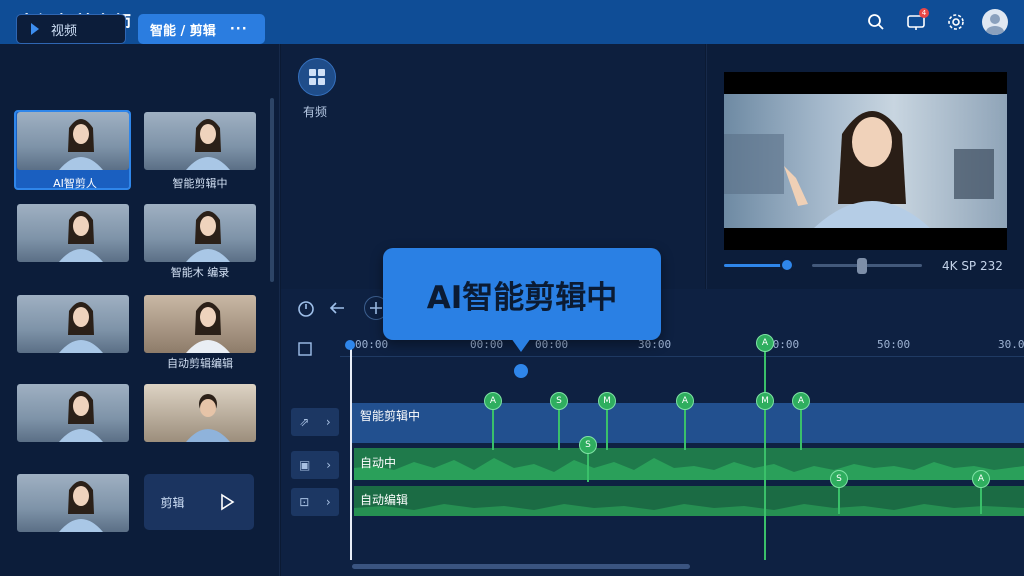  Describe the element at coordinates (384, 500) in the screenshot. I see `clip-label: 自动编辑` at that location.